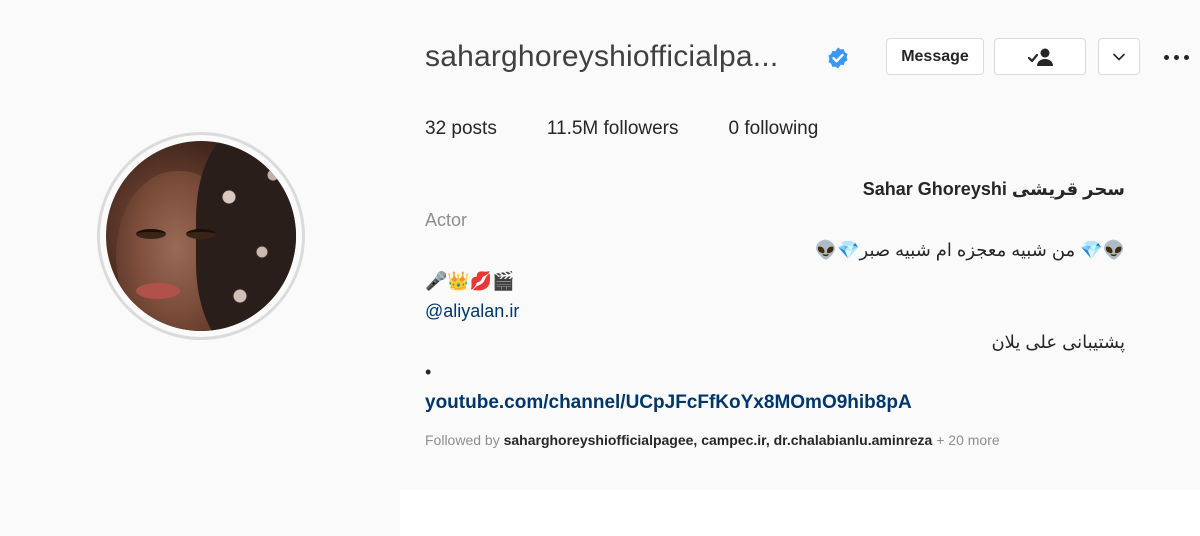  What do you see at coordinates (838, 58) in the screenshot?
I see `verified-badge-icon` at bounding box center [838, 58].